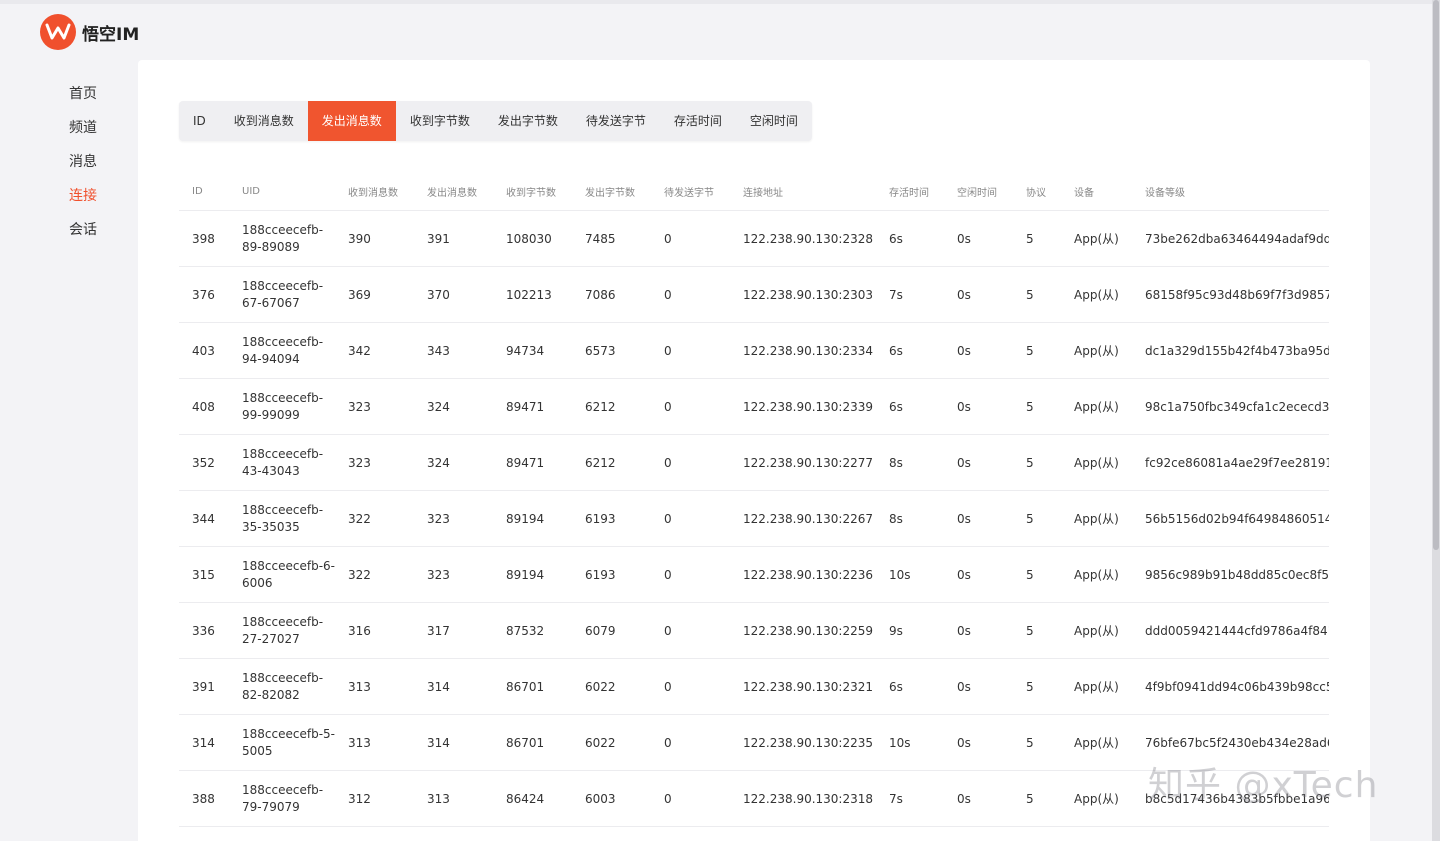 The width and height of the screenshot is (1440, 841). I want to click on cell-uid: 188cceecefb-89-89089, so click(283, 238).